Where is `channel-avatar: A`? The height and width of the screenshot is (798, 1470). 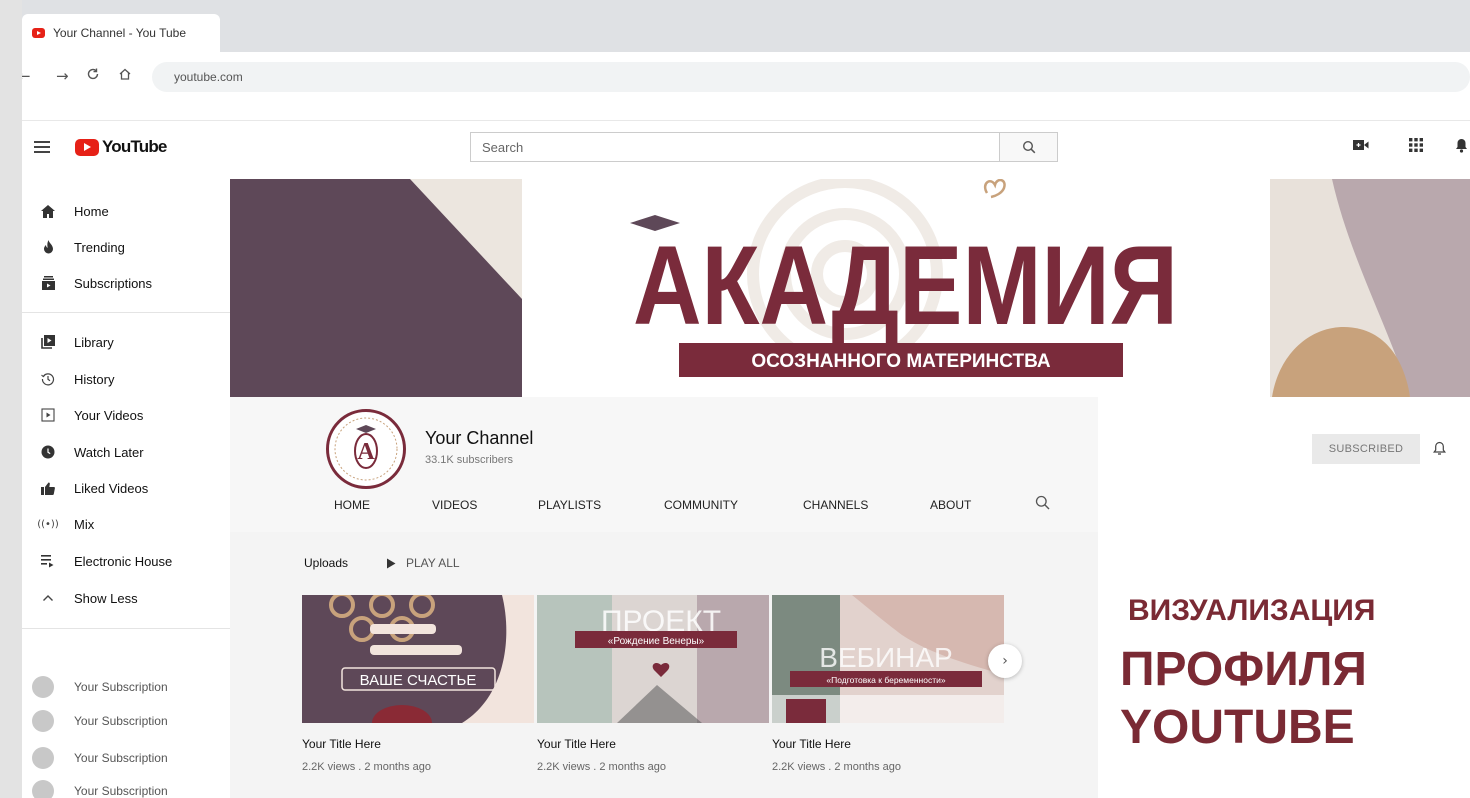 channel-avatar: A is located at coordinates (366, 449).